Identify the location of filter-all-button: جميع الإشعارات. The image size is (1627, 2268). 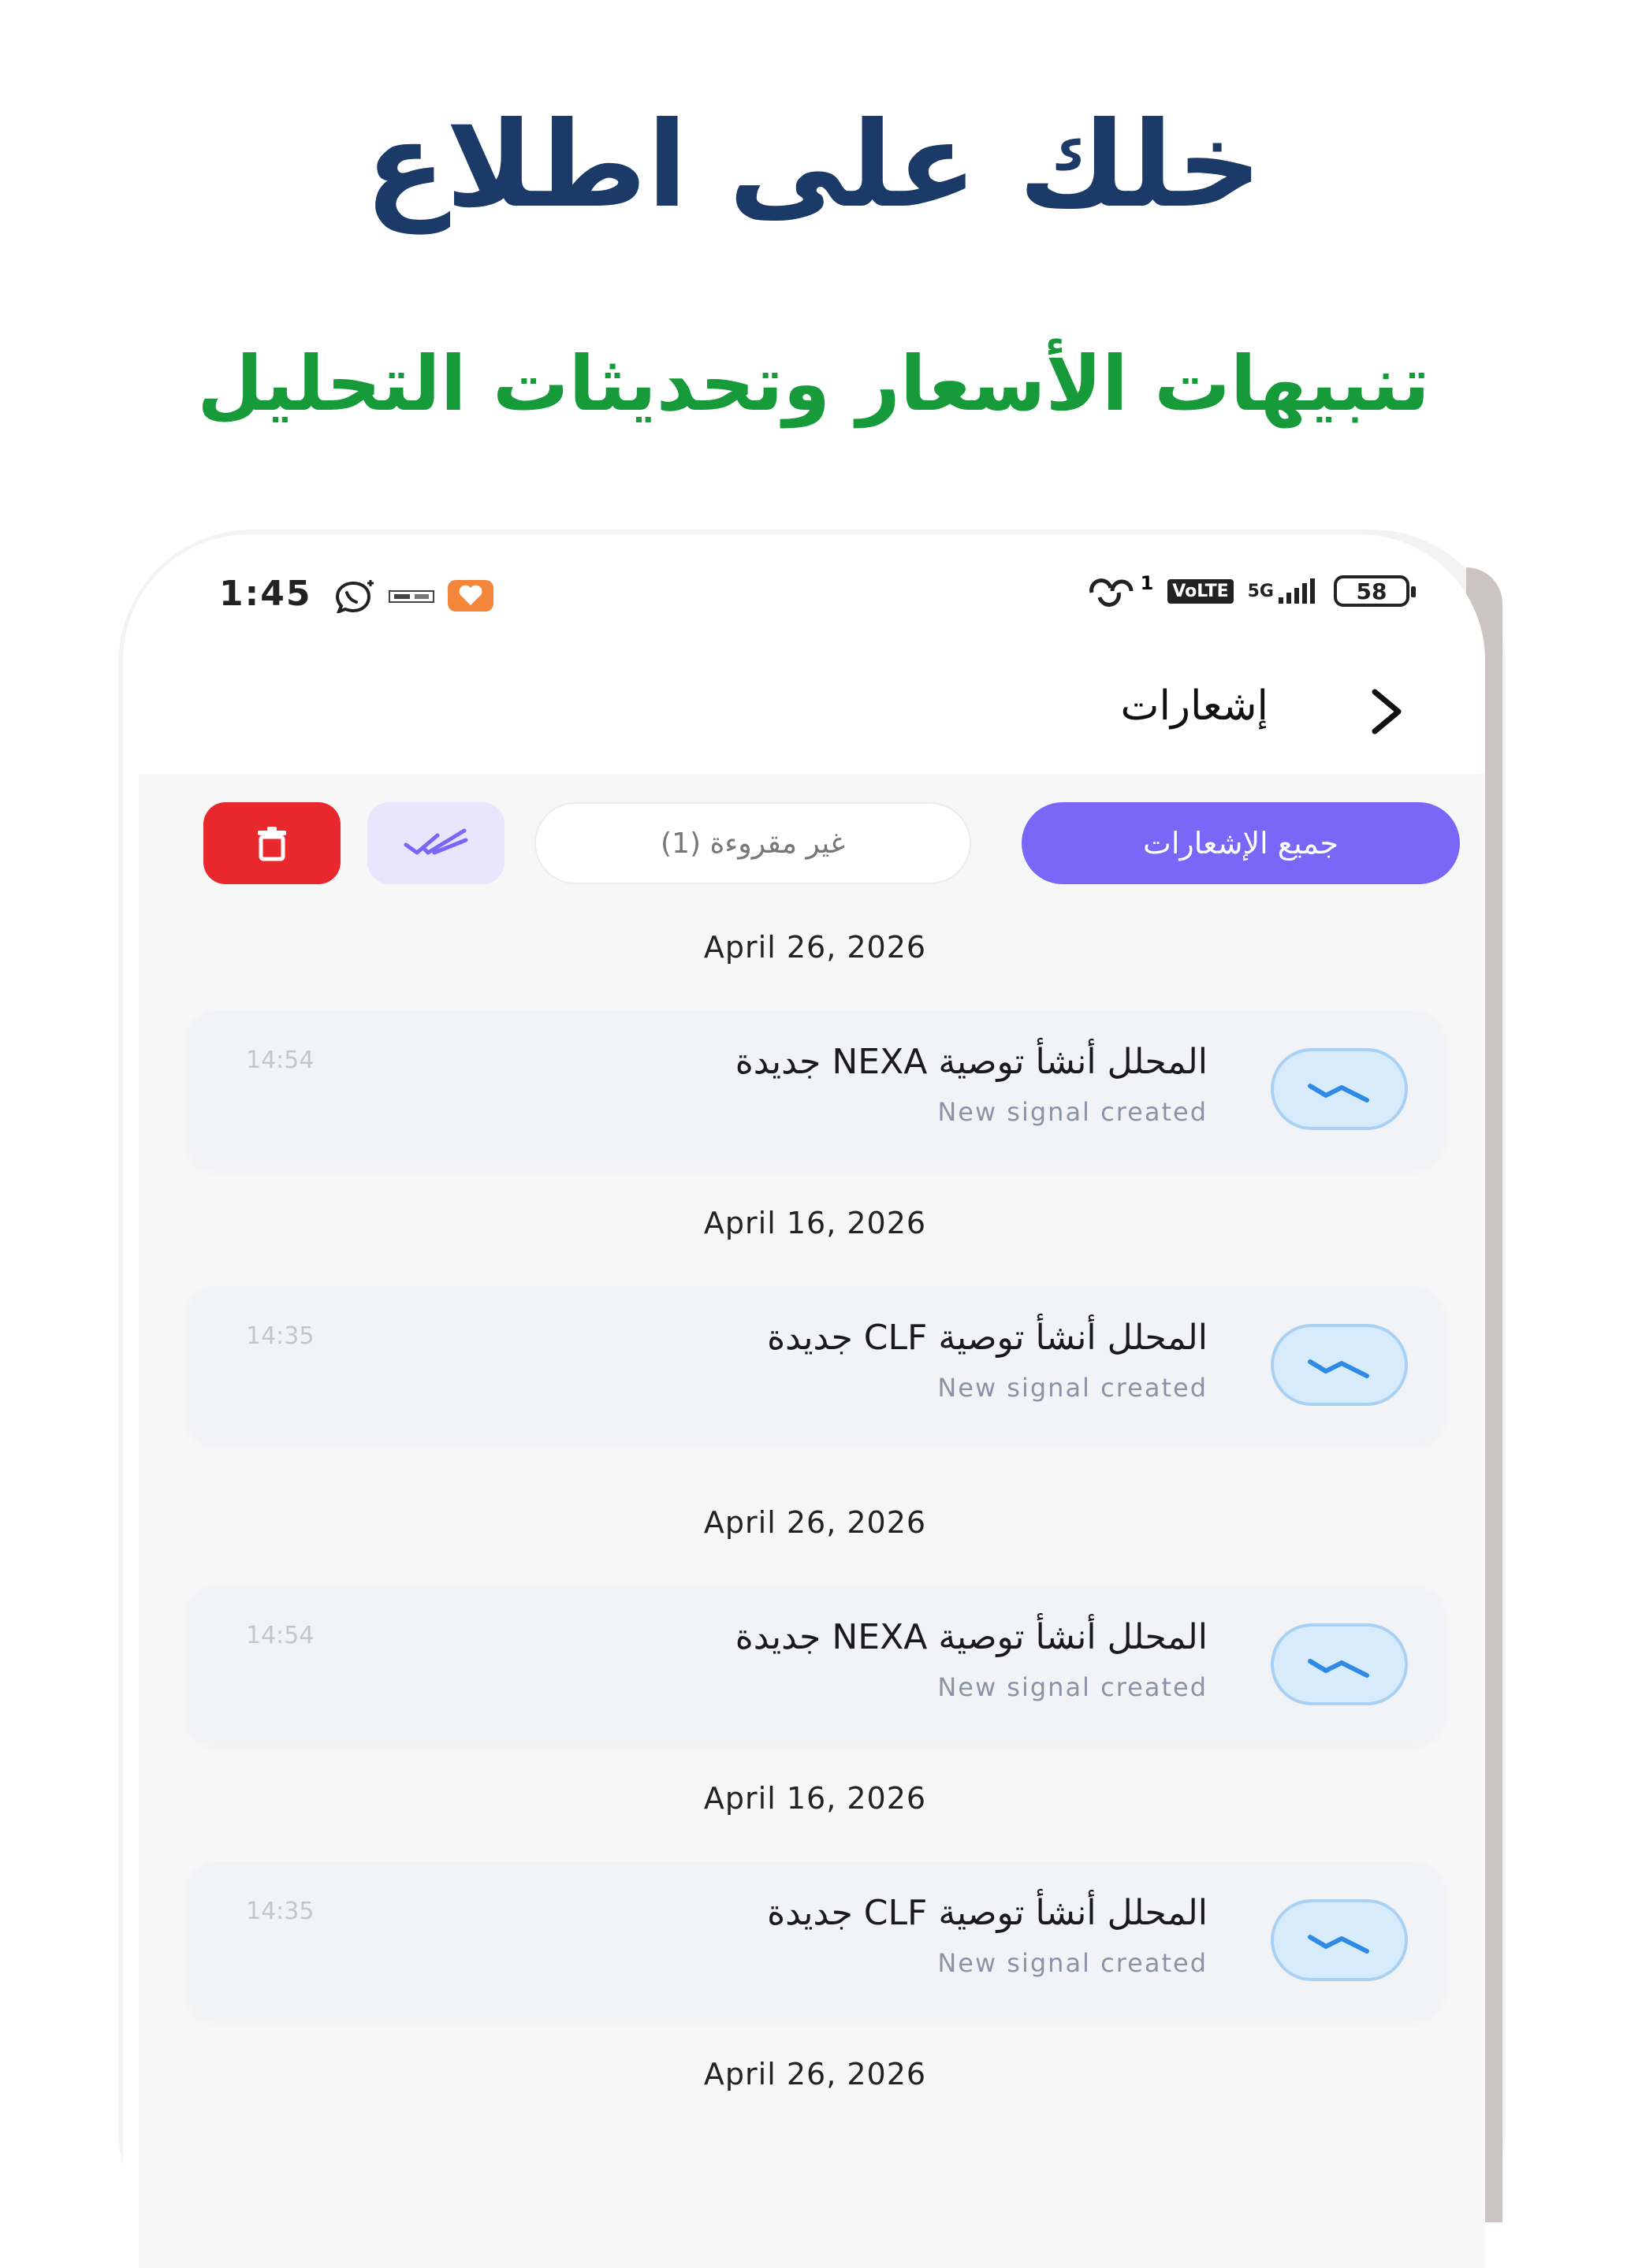
(1241, 843).